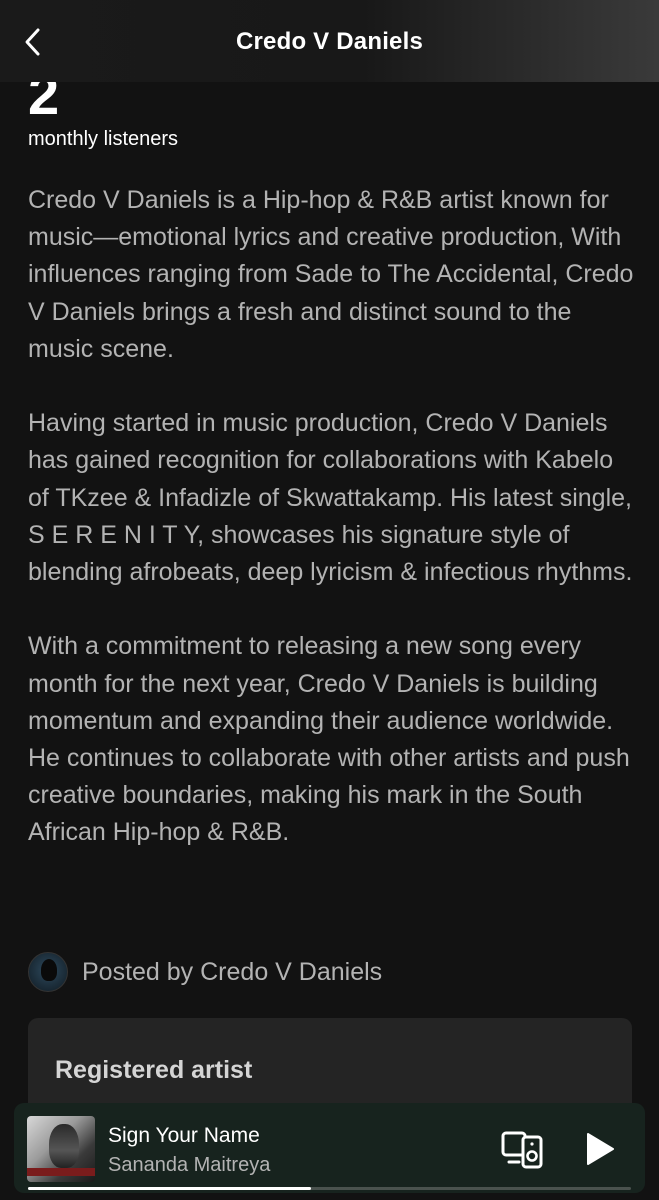 The image size is (659, 1200). What do you see at coordinates (154, 1070) in the screenshot?
I see `registered-artist-label: Registered artist` at bounding box center [154, 1070].